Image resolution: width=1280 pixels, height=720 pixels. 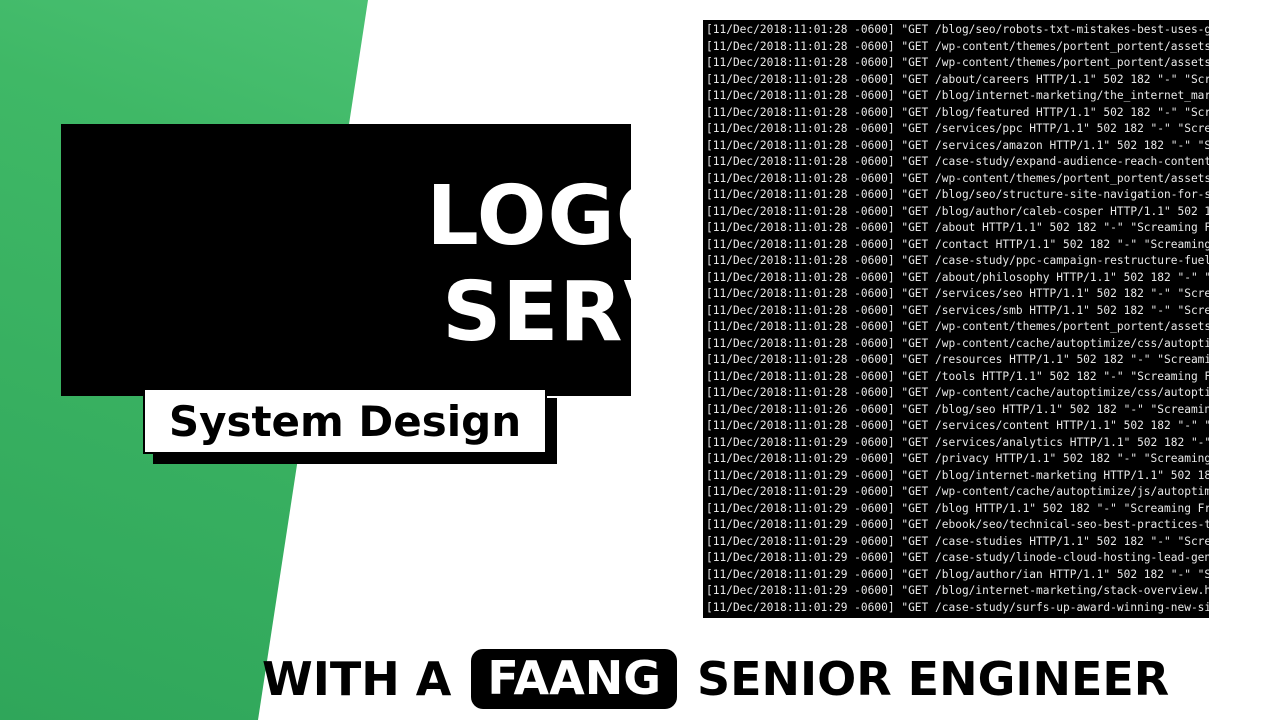 I want to click on subtitle-box: System Design, so click(x=345, y=421).